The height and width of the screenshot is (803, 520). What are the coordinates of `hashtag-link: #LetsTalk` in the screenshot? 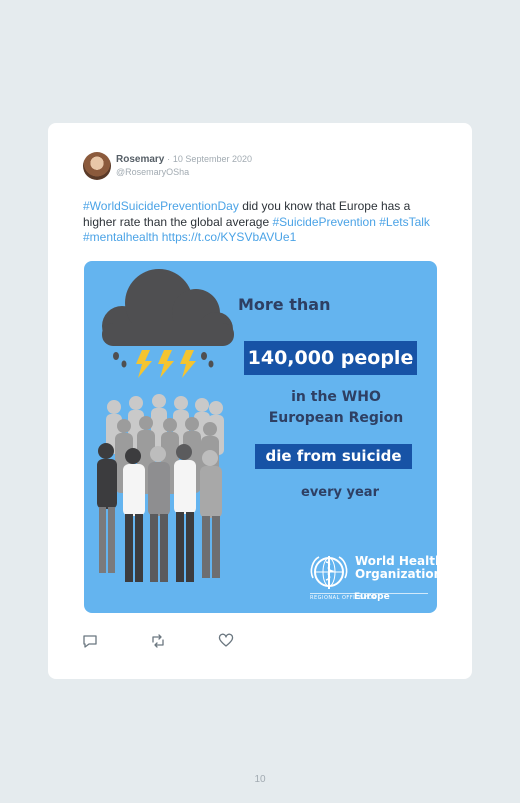 It's located at (404, 222).